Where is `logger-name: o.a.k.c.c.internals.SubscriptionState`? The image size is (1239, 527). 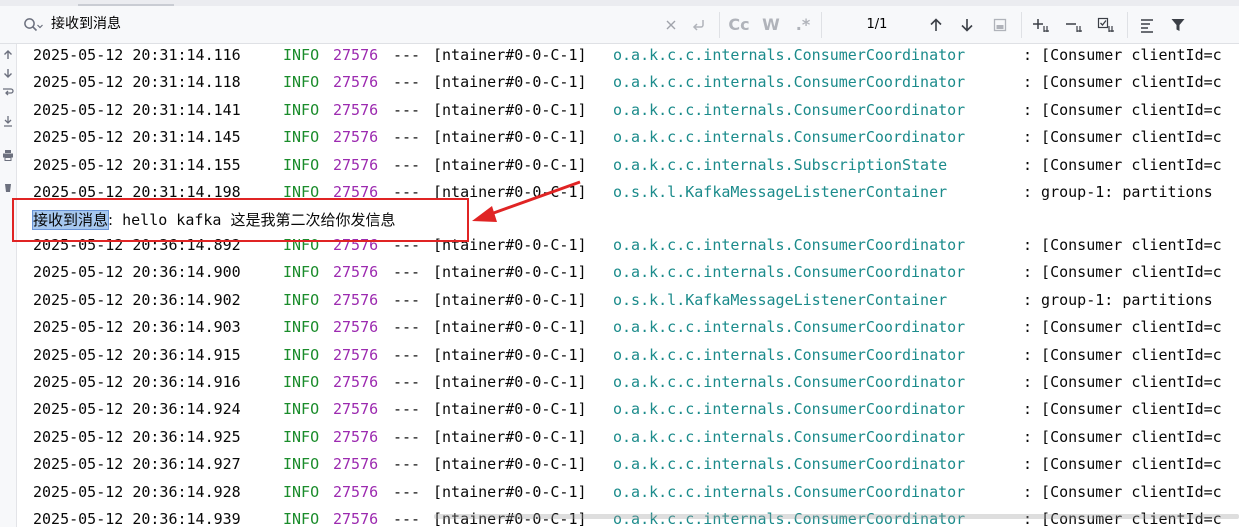
logger-name: o.a.k.c.c.internals.SubscriptionState is located at coordinates (780, 165).